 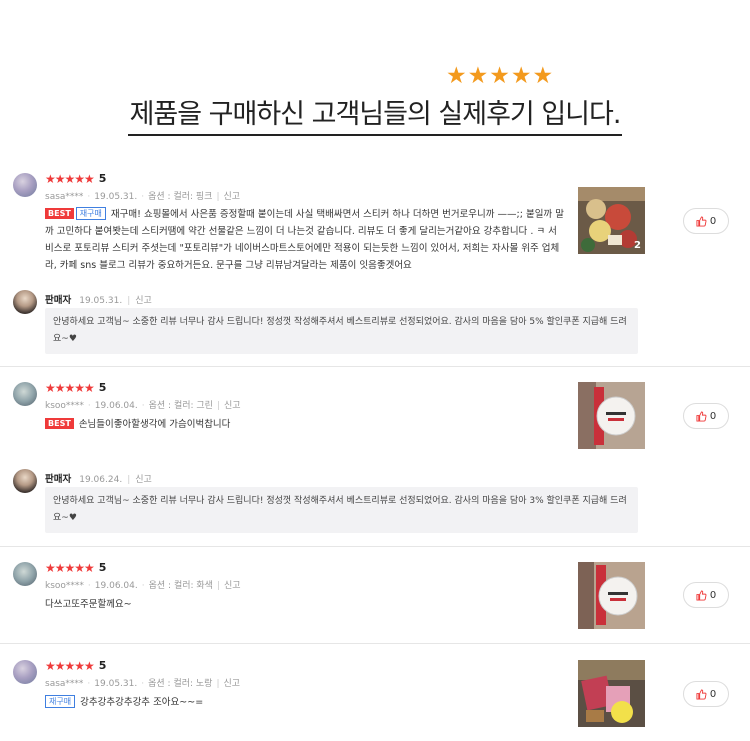 What do you see at coordinates (637, 245) in the screenshot?
I see `photo-count: 2` at bounding box center [637, 245].